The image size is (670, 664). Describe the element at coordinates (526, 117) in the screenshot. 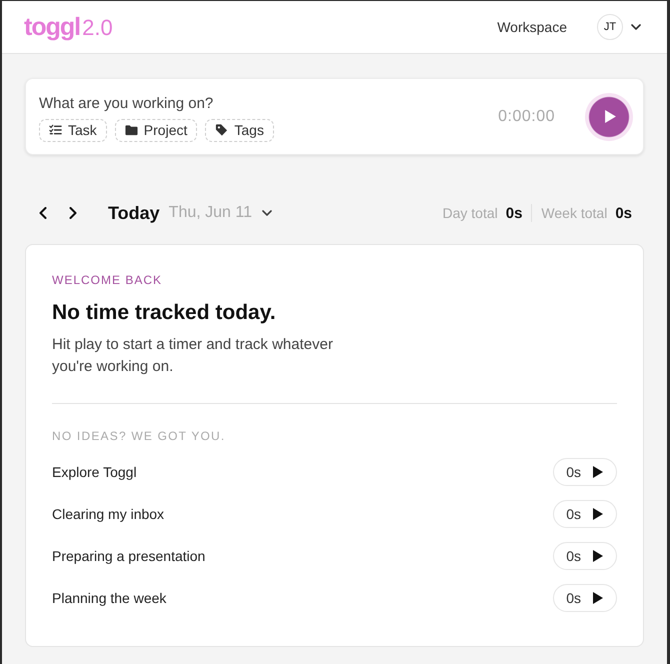

I see `elapsed-time: 0:00:00` at that location.